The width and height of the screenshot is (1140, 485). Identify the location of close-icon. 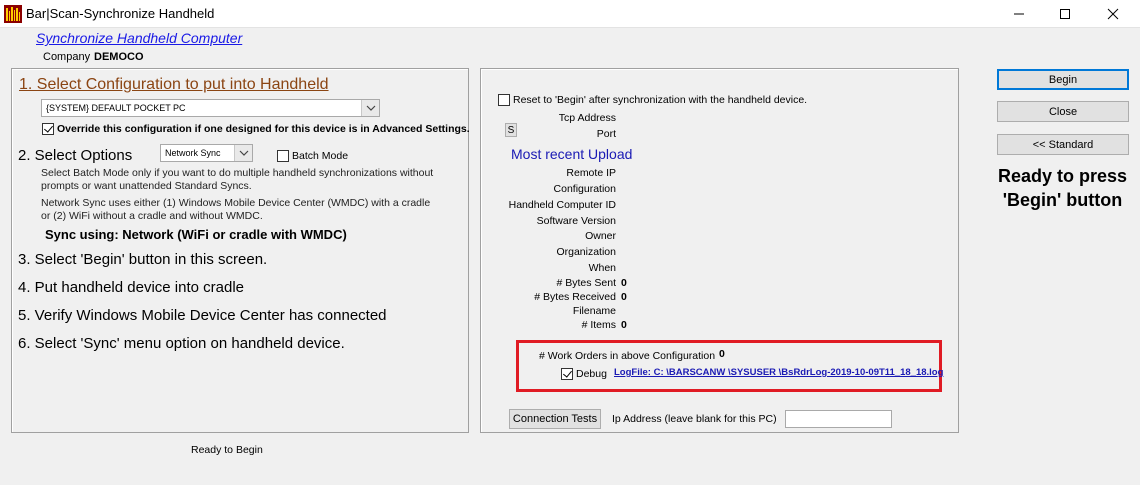
(1113, 14).